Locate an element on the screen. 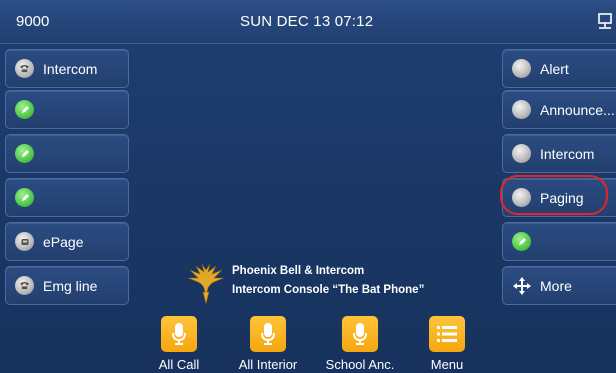 Image resolution: width=616 pixels, height=373 pixels. softkey-school-anc: School Anc. is located at coordinates (360, 344).